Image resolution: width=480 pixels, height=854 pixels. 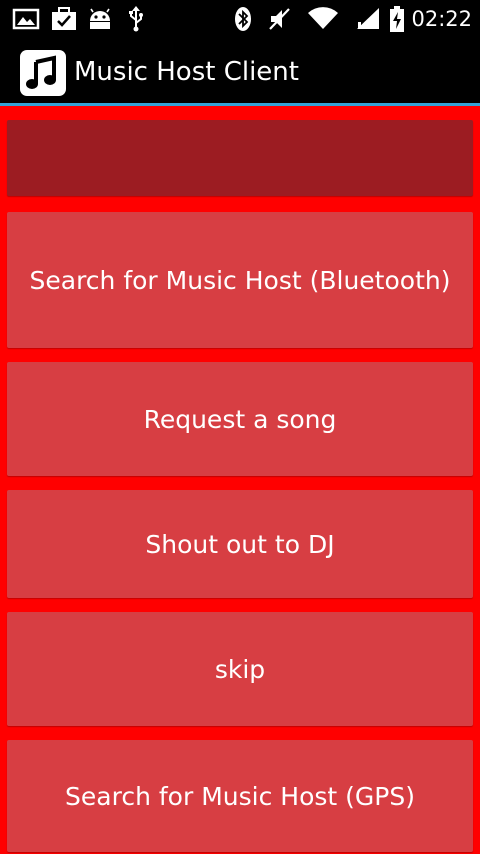 What do you see at coordinates (100, 19) in the screenshot?
I see `android-icon` at bounding box center [100, 19].